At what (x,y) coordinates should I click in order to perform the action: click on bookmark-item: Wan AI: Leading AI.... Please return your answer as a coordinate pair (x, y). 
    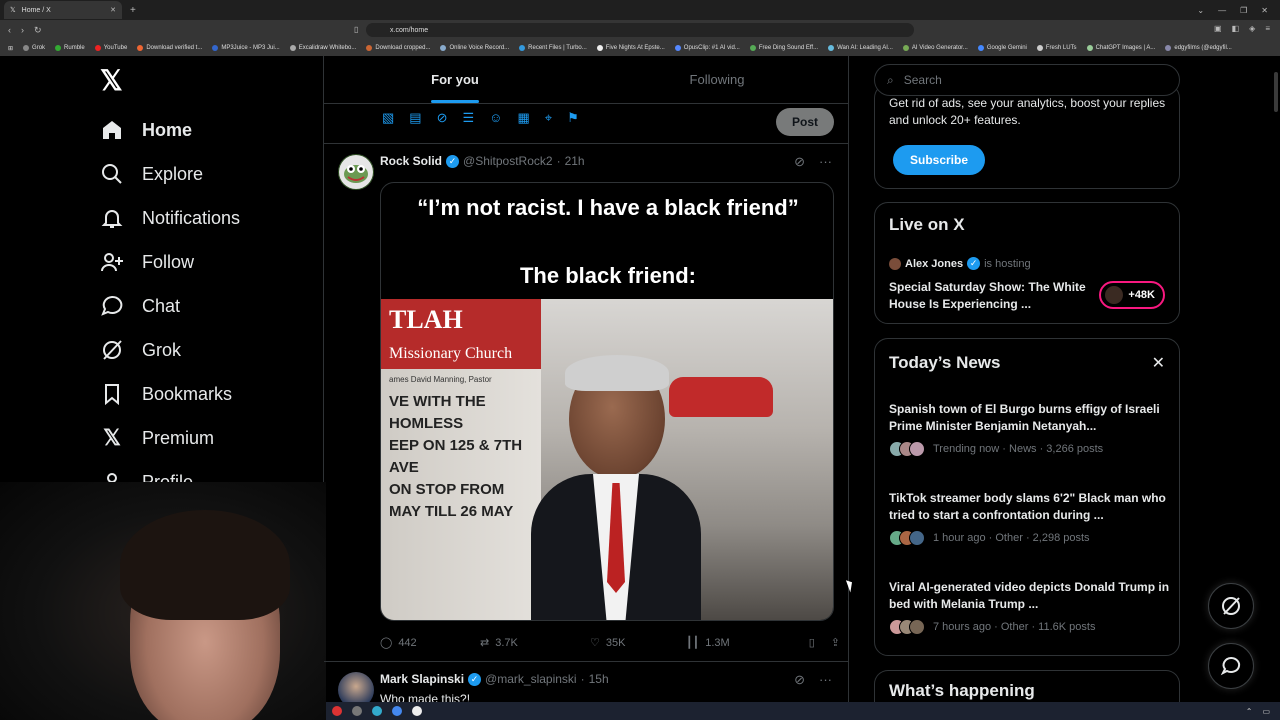
    Looking at the image, I should click on (860, 48).